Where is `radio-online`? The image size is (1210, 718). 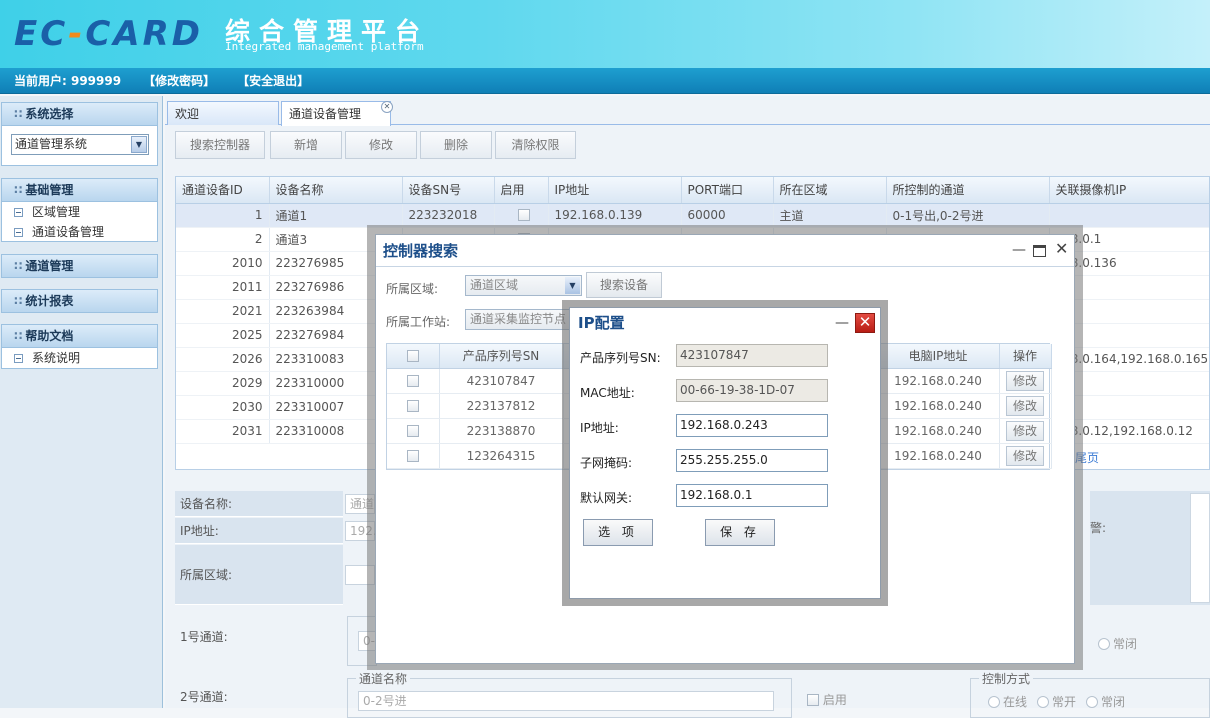
radio-online is located at coordinates (994, 702).